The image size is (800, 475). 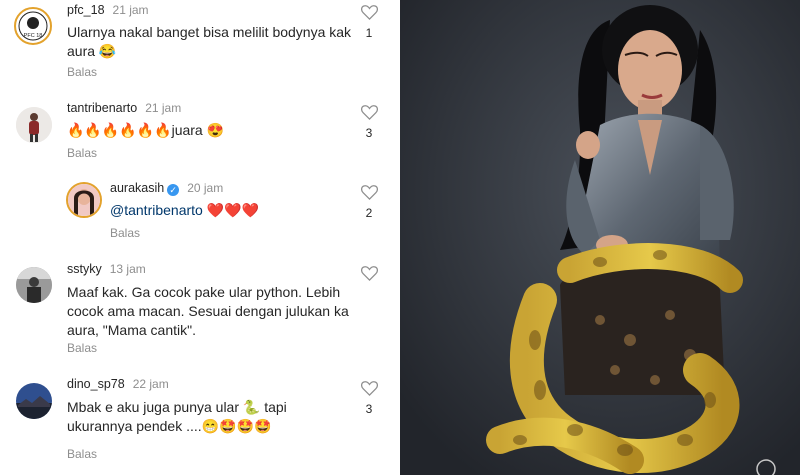 I want to click on svg-text: PFC 18, so click(x=33, y=36).